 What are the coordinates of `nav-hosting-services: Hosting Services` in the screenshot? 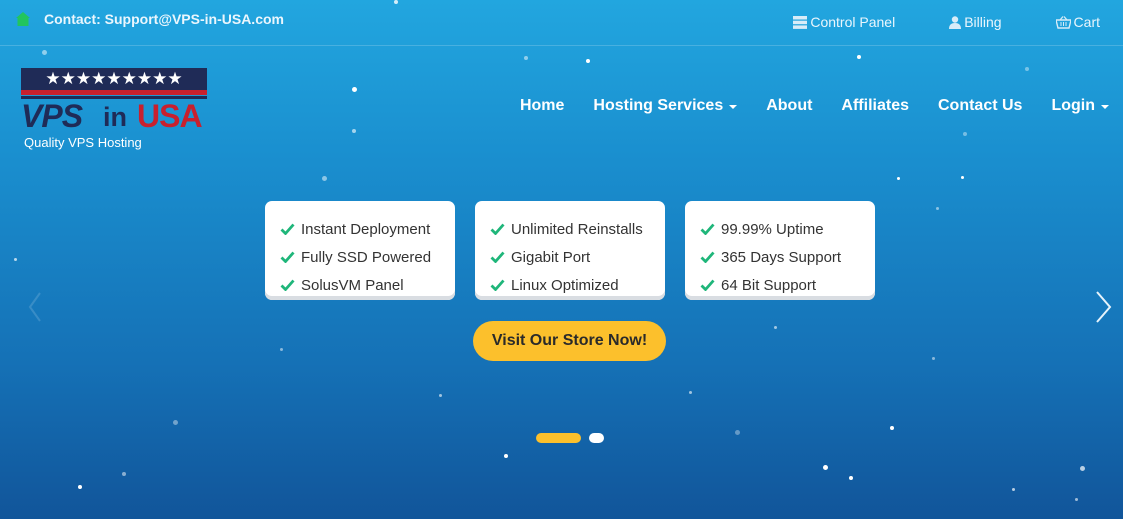 It's located at (665, 106).